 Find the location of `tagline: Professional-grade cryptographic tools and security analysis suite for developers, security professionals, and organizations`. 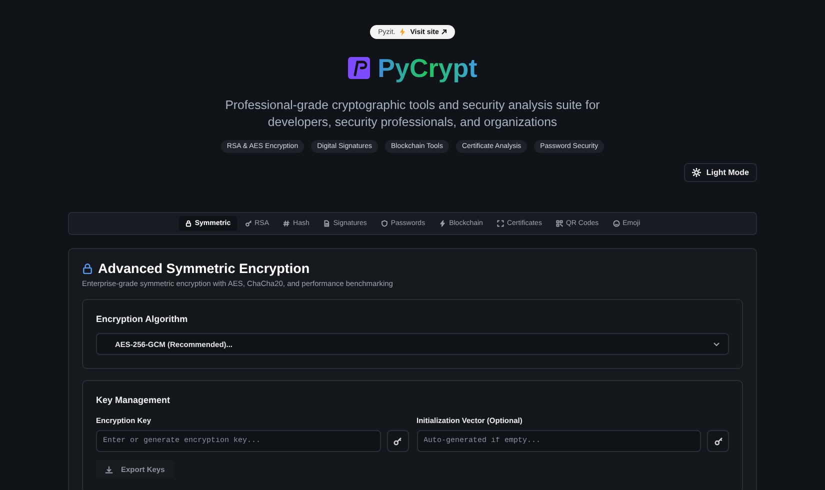

tagline: Professional-grade cryptographic tools and security analysis suite for developers, security professionals, and organizations is located at coordinates (412, 114).